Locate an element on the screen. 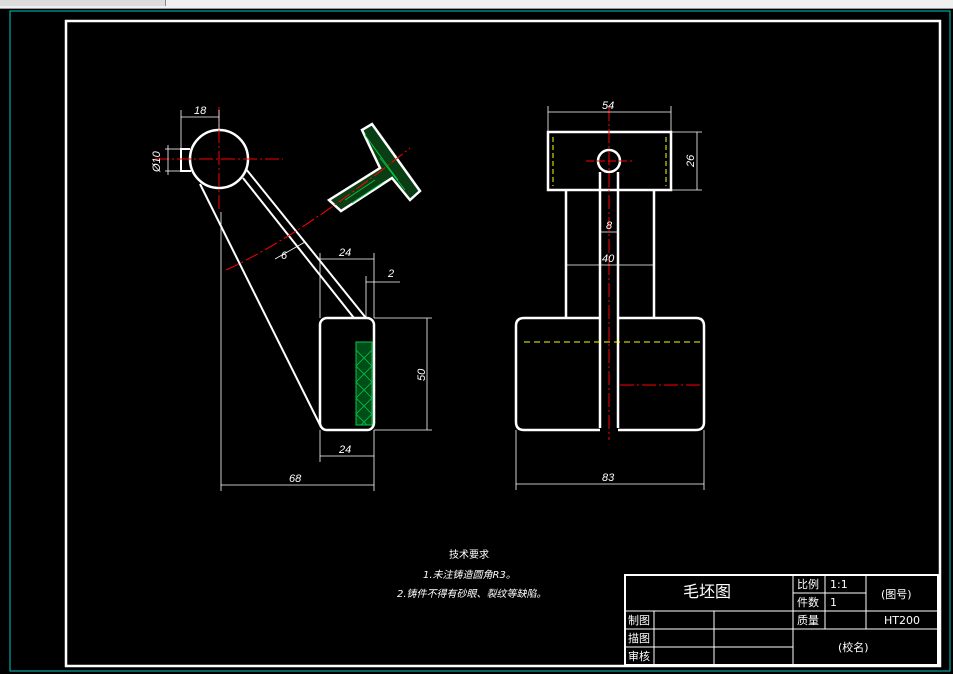 Image resolution: width=953 pixels, height=674 pixels. dim-18: 18 is located at coordinates (200, 111).